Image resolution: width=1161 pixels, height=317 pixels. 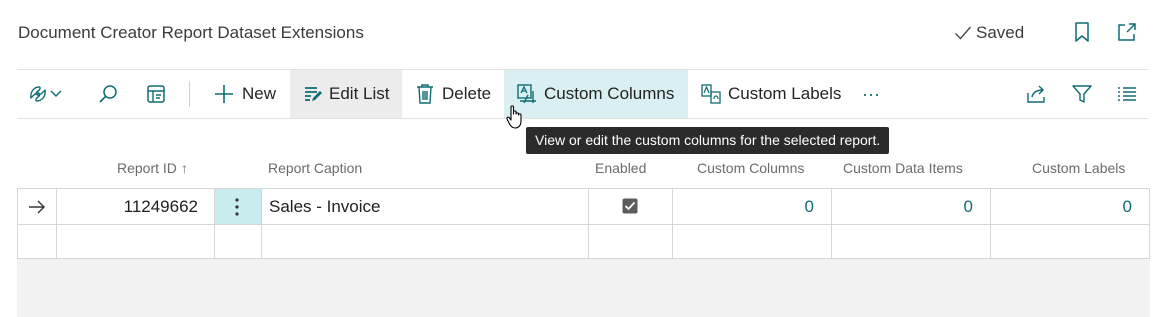 I want to click on custom-data-items-cell: 0, so click(x=902, y=206).